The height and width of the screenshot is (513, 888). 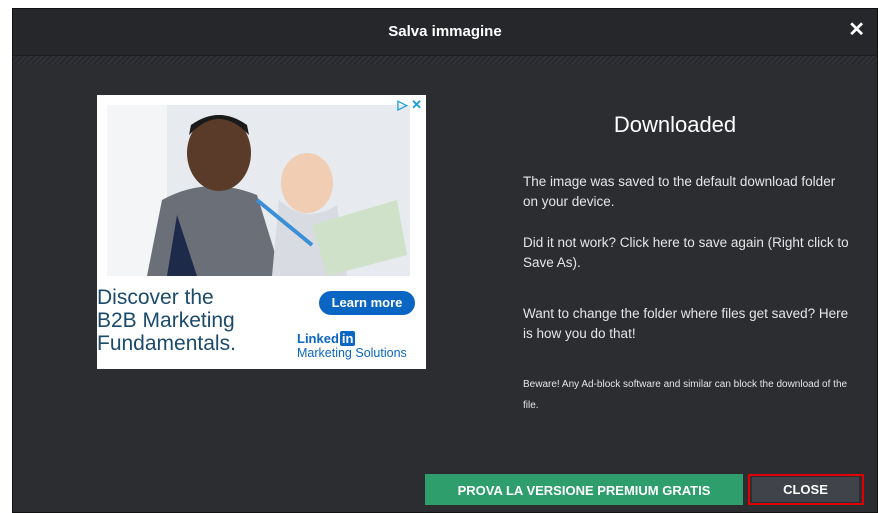 I want to click on ad-headline-2: B2B Marketing, so click(x=166, y=320).